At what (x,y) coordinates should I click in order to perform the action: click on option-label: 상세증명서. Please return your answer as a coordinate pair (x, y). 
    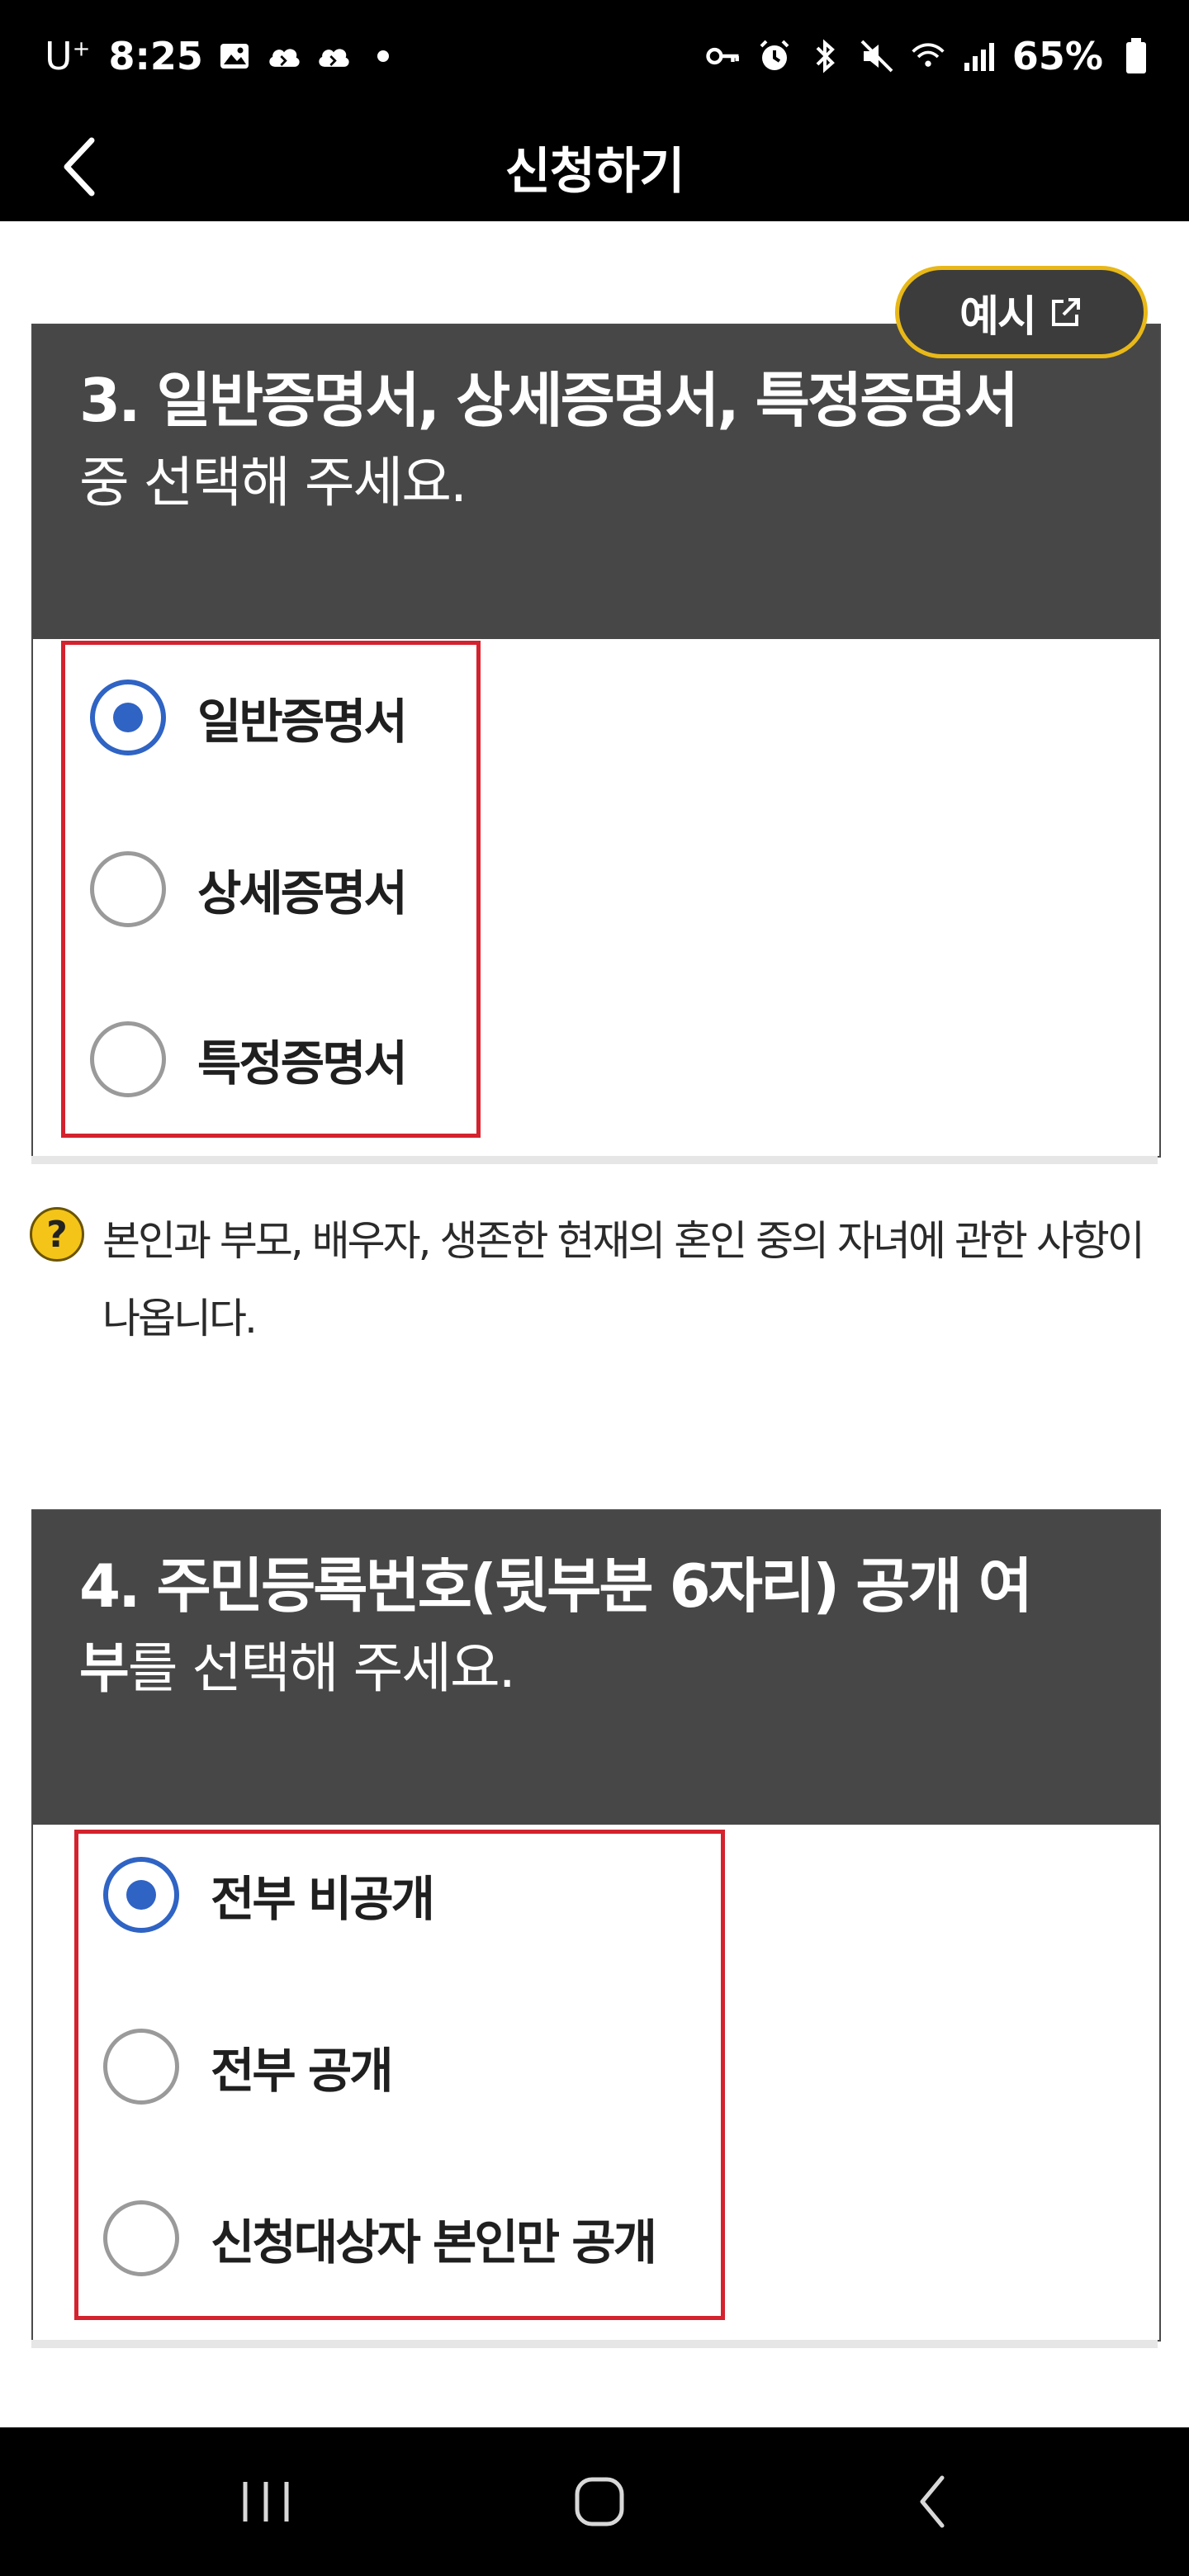
    Looking at the image, I should click on (302, 893).